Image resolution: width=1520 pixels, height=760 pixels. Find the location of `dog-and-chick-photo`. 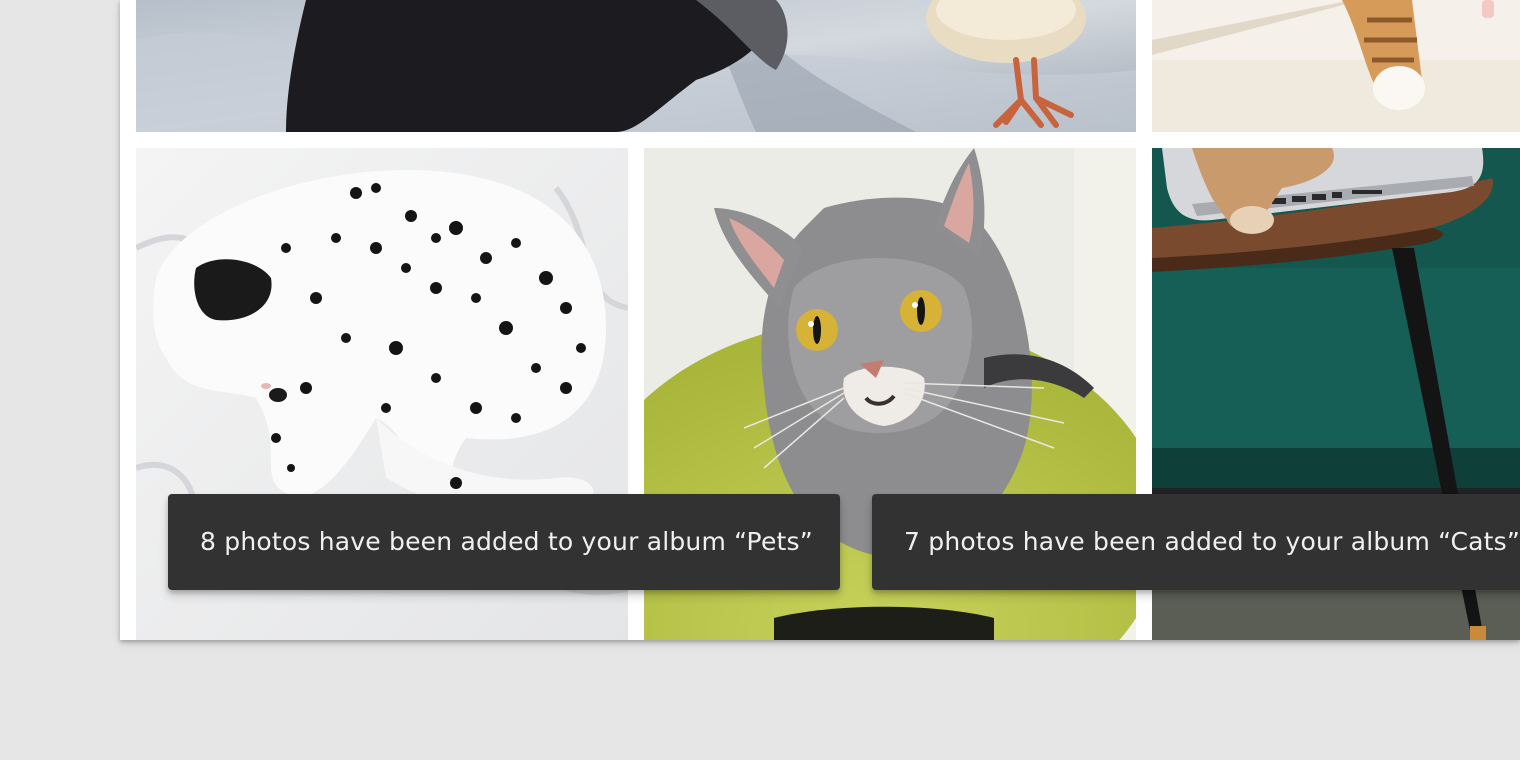

dog-and-chick-photo is located at coordinates (636, 66).